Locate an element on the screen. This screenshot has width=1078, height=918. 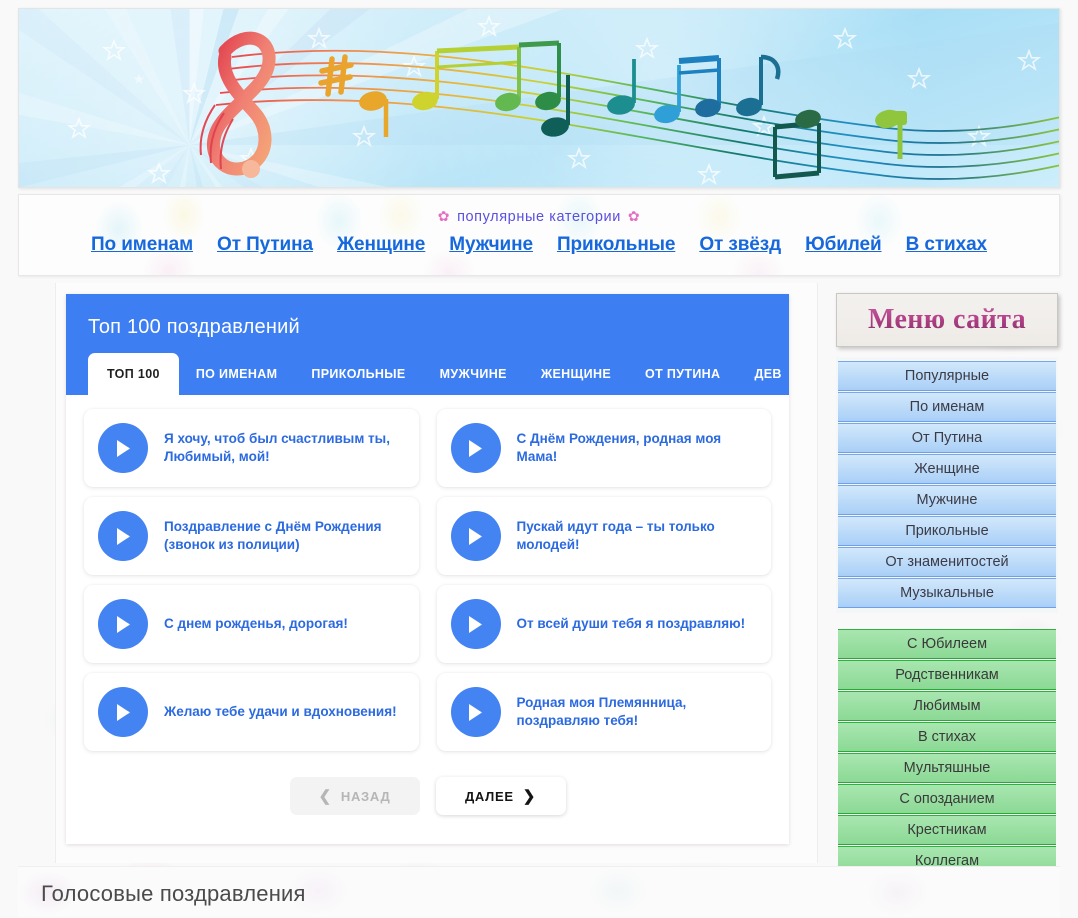
tab-ot-putina: ОТ ПУТИНА is located at coordinates (682, 374).